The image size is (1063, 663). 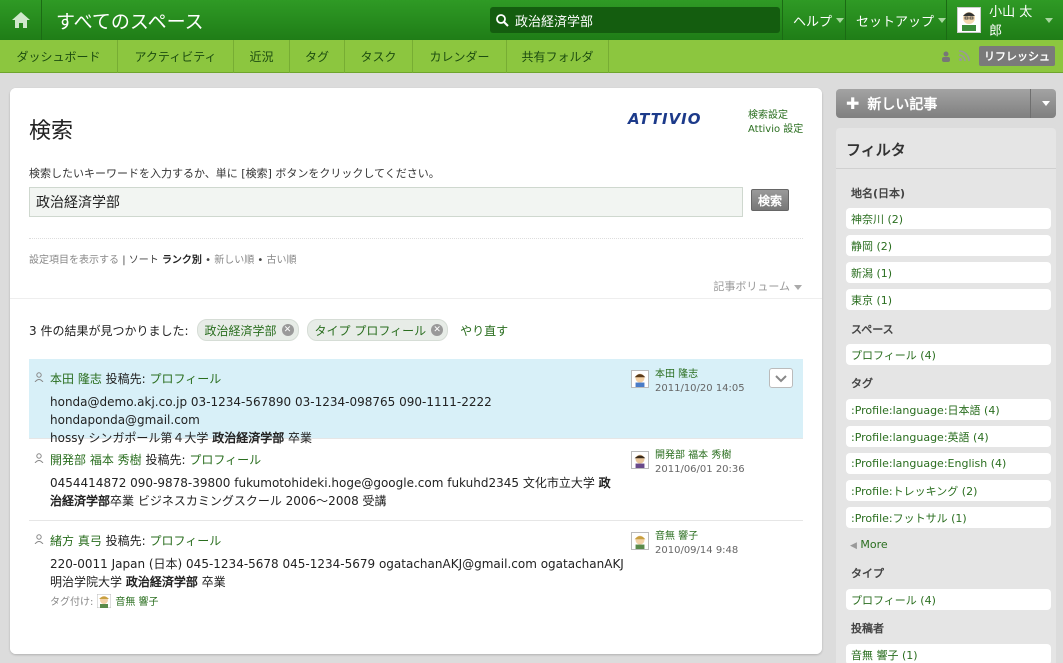 What do you see at coordinates (696, 537) in the screenshot?
I see `result-author: 音無 響子` at bounding box center [696, 537].